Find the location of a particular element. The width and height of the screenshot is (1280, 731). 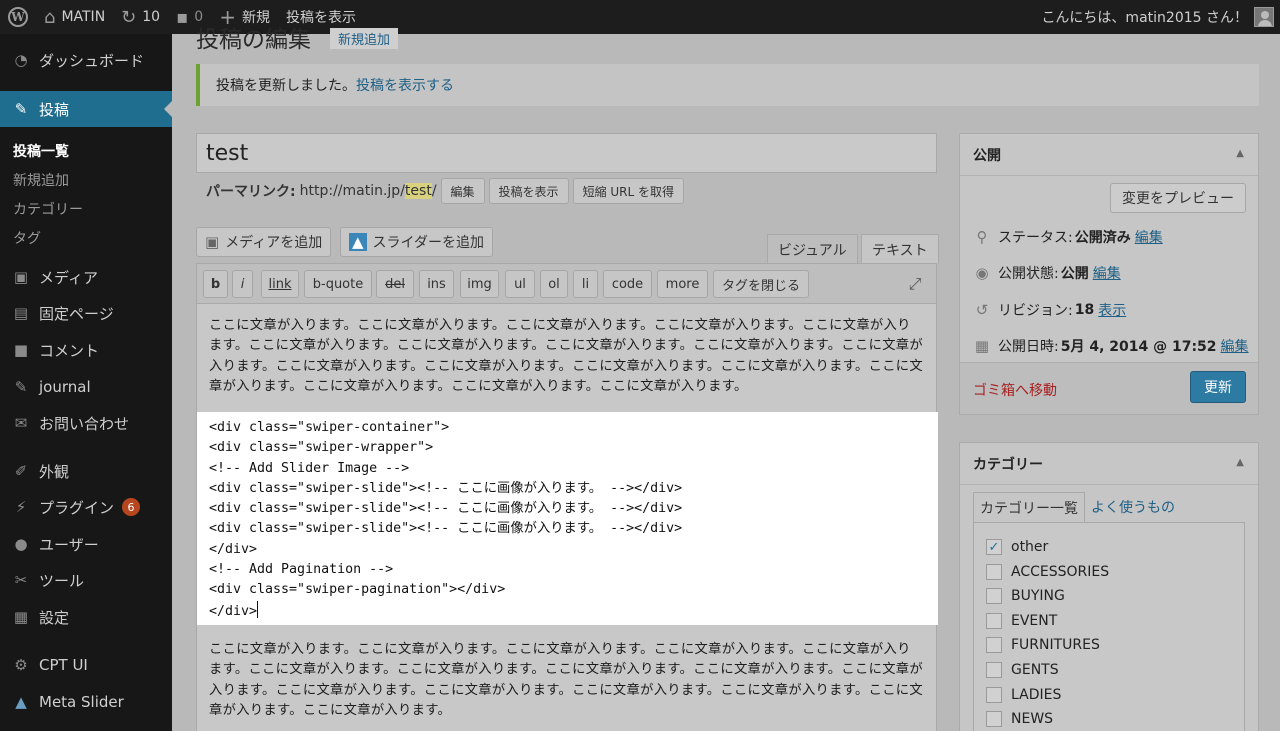

categories-box-header: カテゴリー ▲ is located at coordinates (1109, 464).